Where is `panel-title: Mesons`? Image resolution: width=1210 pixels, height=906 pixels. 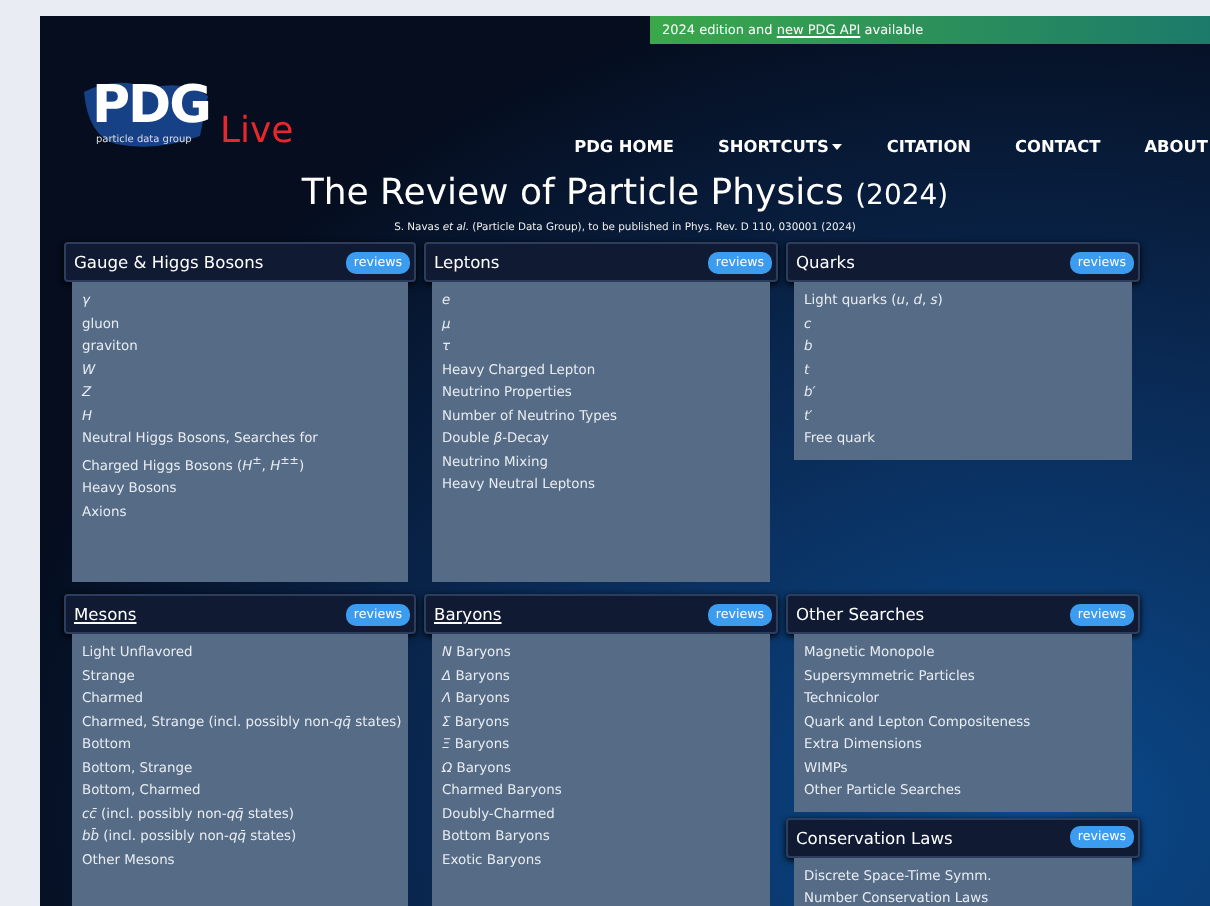
panel-title: Mesons is located at coordinates (105, 614).